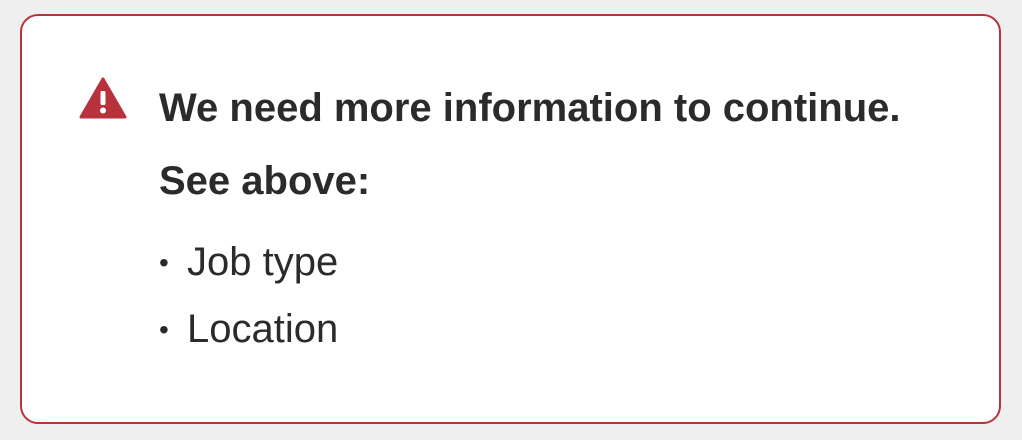 This screenshot has height=440, width=1022. I want to click on missing-field-location: Location, so click(248, 329).